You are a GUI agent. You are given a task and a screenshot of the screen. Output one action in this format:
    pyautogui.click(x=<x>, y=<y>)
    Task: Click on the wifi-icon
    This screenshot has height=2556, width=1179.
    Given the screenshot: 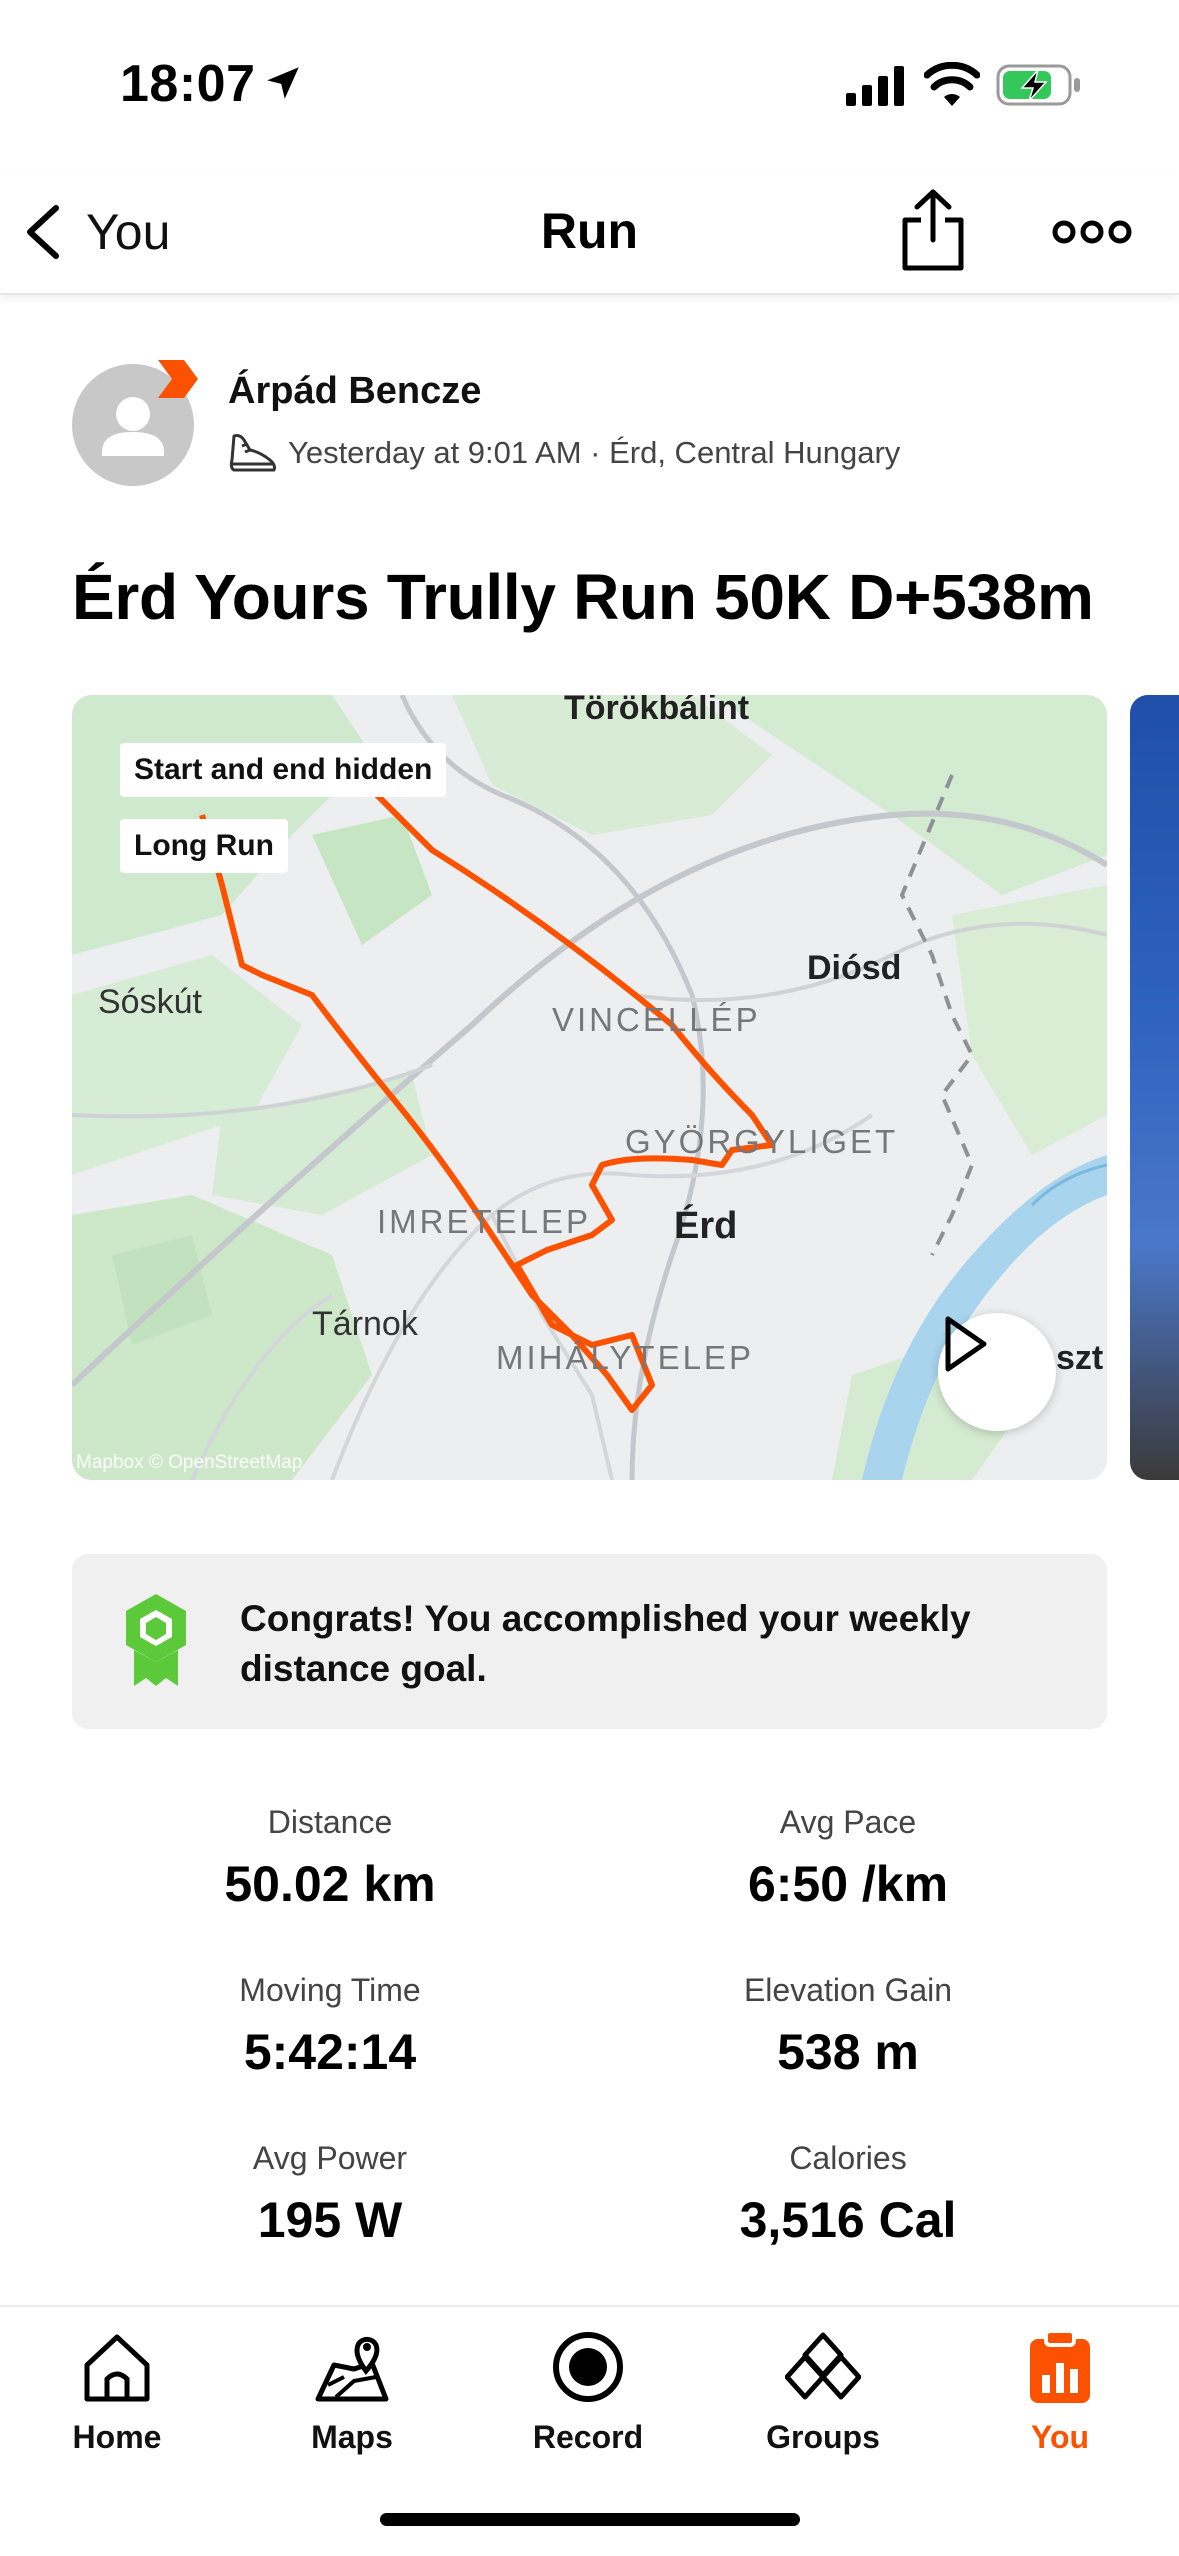 What is the action you would take?
    pyautogui.click(x=952, y=84)
    